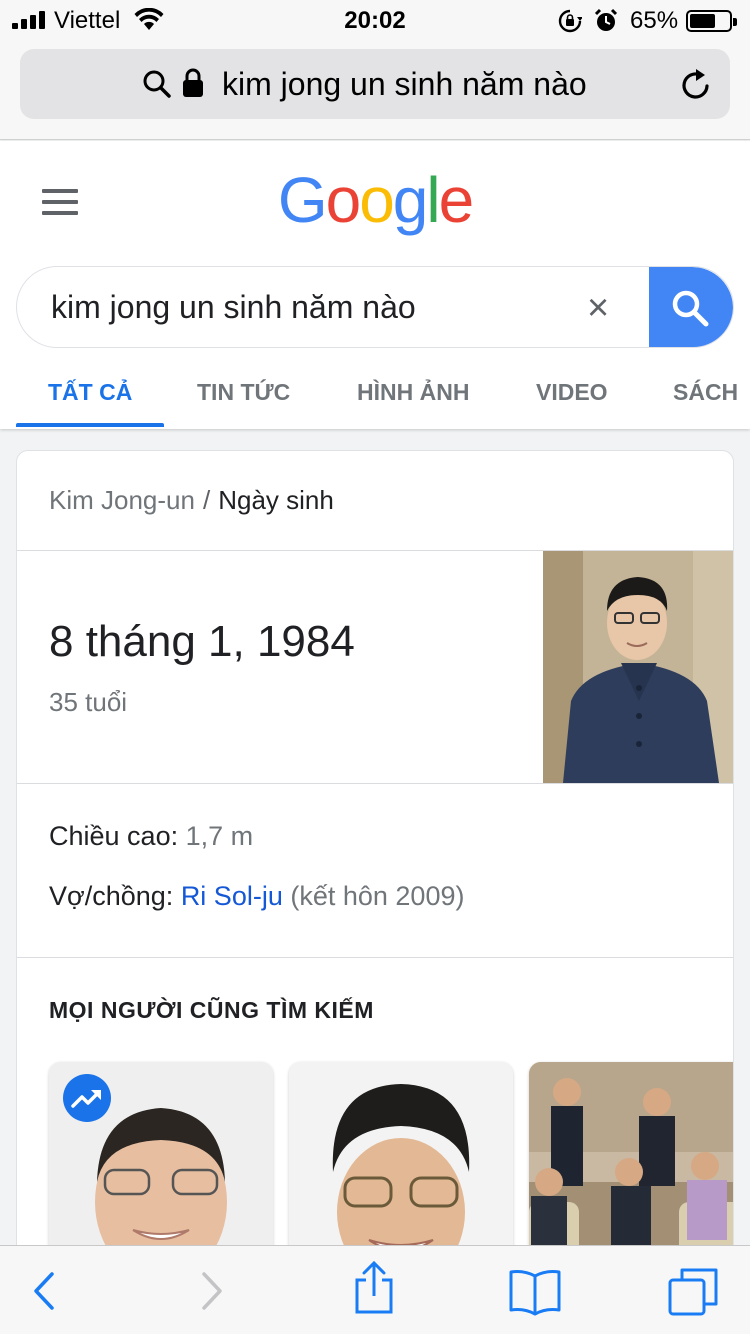 This screenshot has width=750, height=1334. Describe the element at coordinates (219, 836) in the screenshot. I see `fact-height-value: 1,7 m` at that location.